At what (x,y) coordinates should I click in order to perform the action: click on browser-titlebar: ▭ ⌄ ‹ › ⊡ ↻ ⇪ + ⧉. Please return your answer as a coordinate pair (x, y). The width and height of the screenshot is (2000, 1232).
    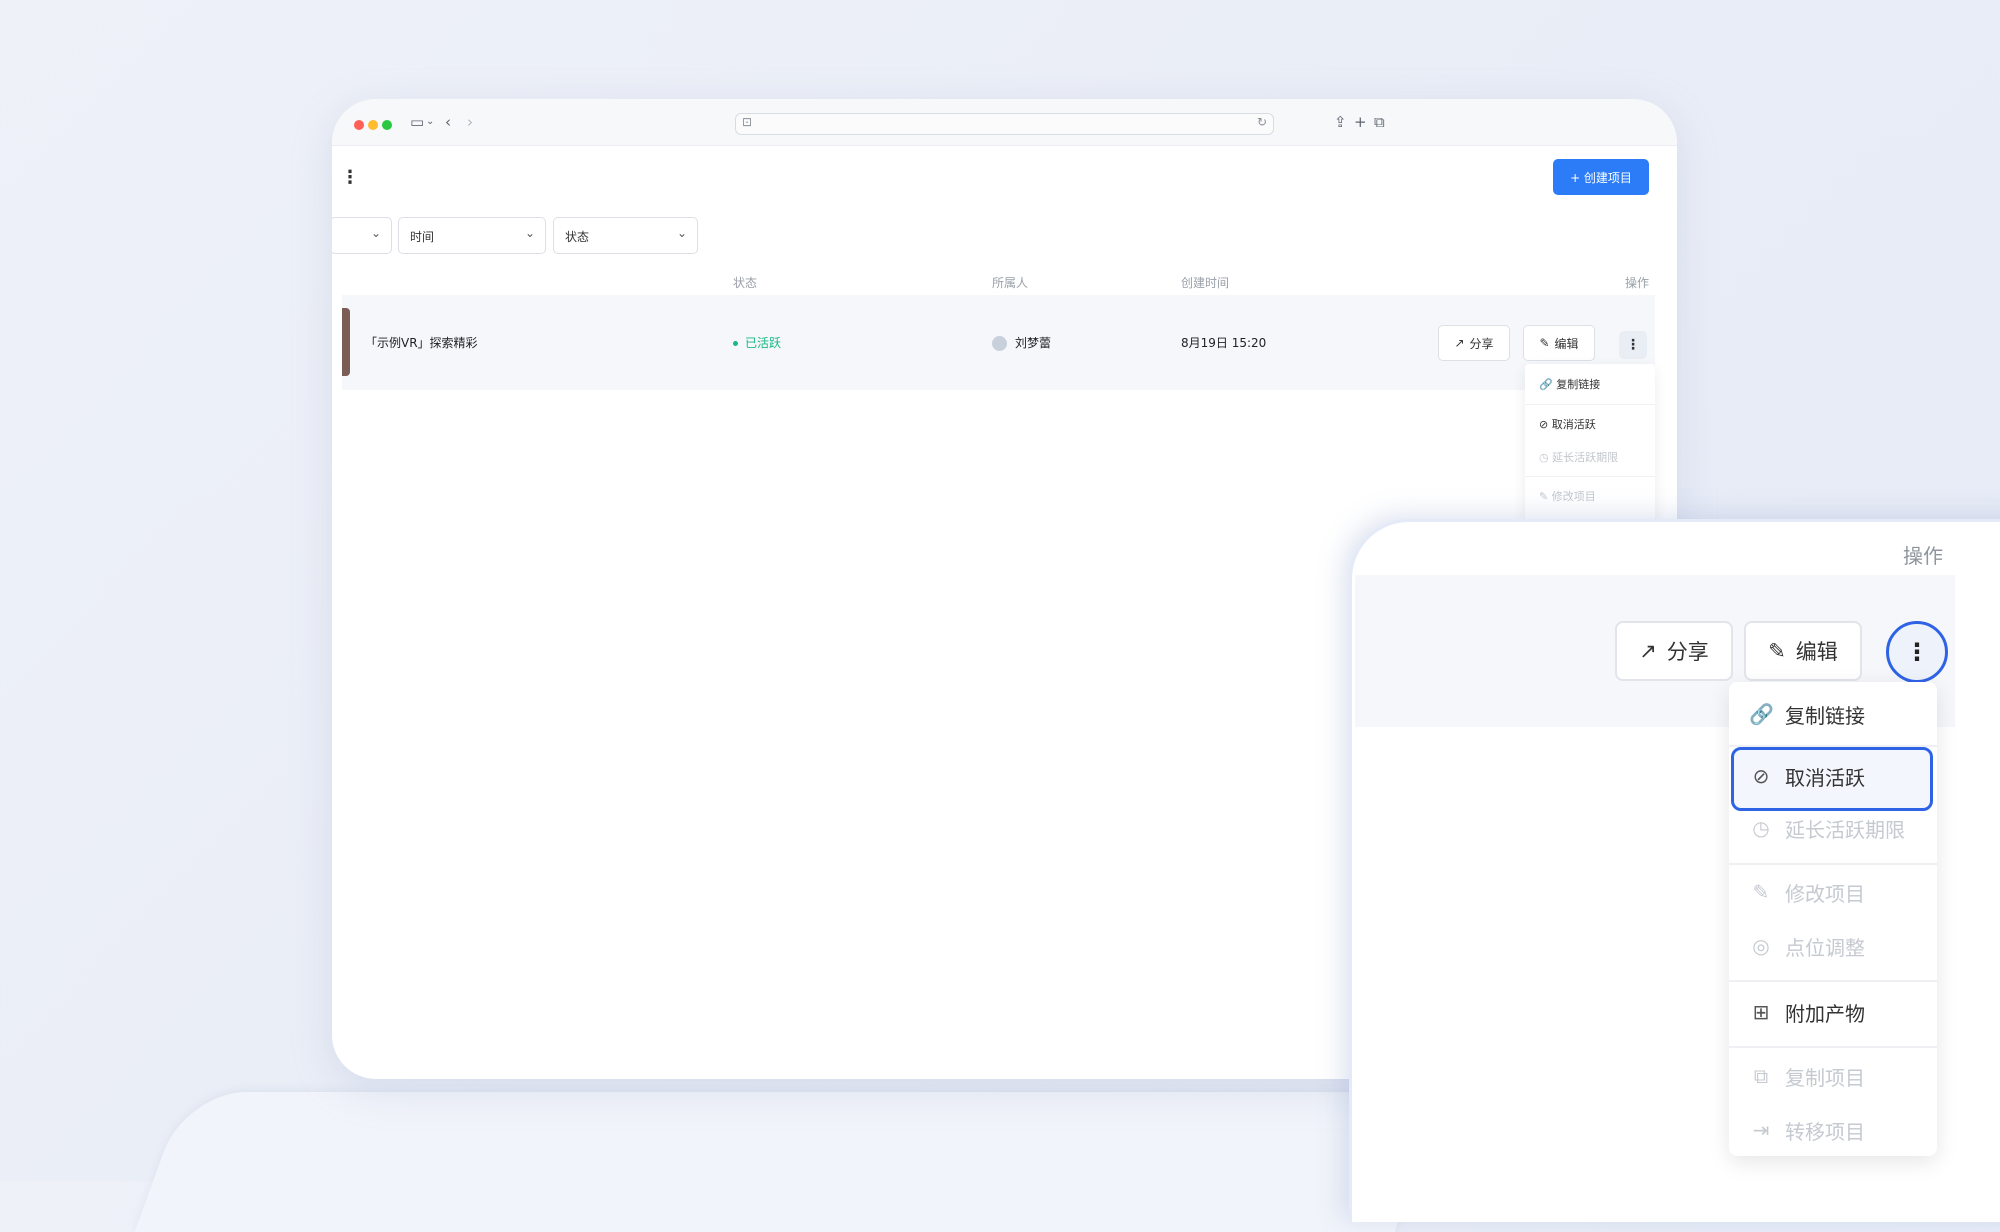
    Looking at the image, I should click on (1004, 122).